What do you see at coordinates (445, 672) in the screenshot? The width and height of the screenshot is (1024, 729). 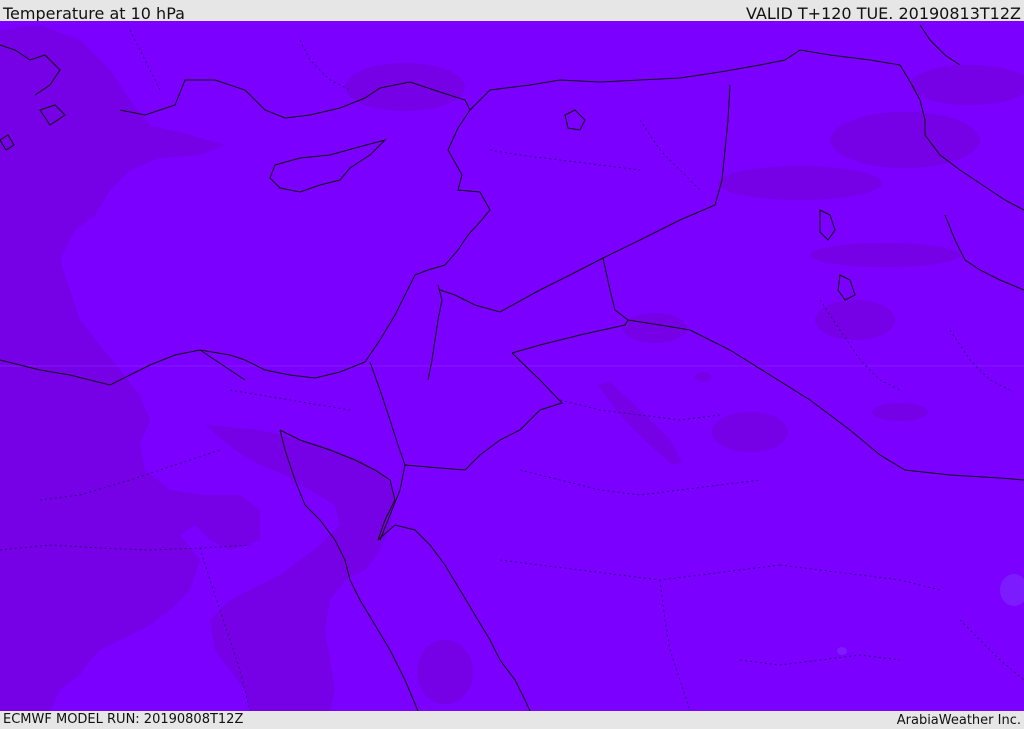 I see `cold-blob-hejaz` at bounding box center [445, 672].